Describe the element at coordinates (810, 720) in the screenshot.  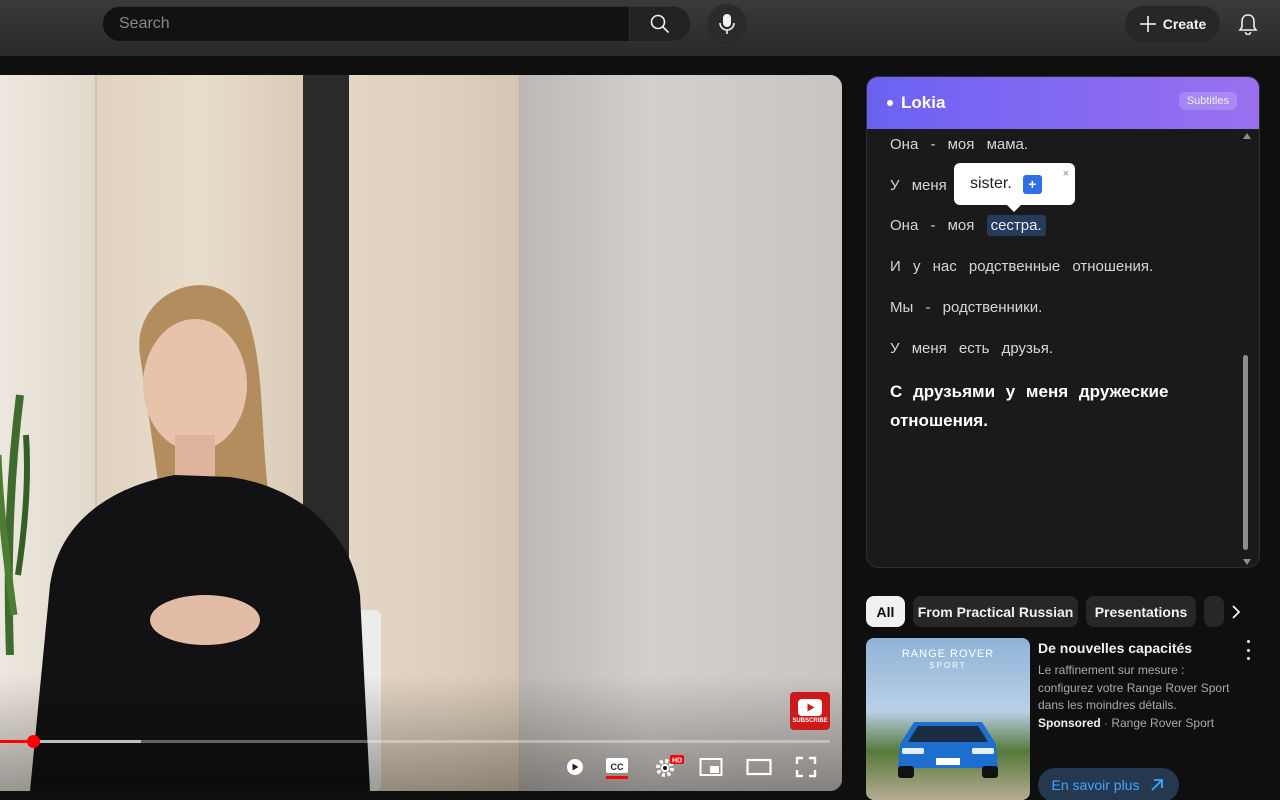
I see `subscribe-label: SUBSCRIBE` at that location.